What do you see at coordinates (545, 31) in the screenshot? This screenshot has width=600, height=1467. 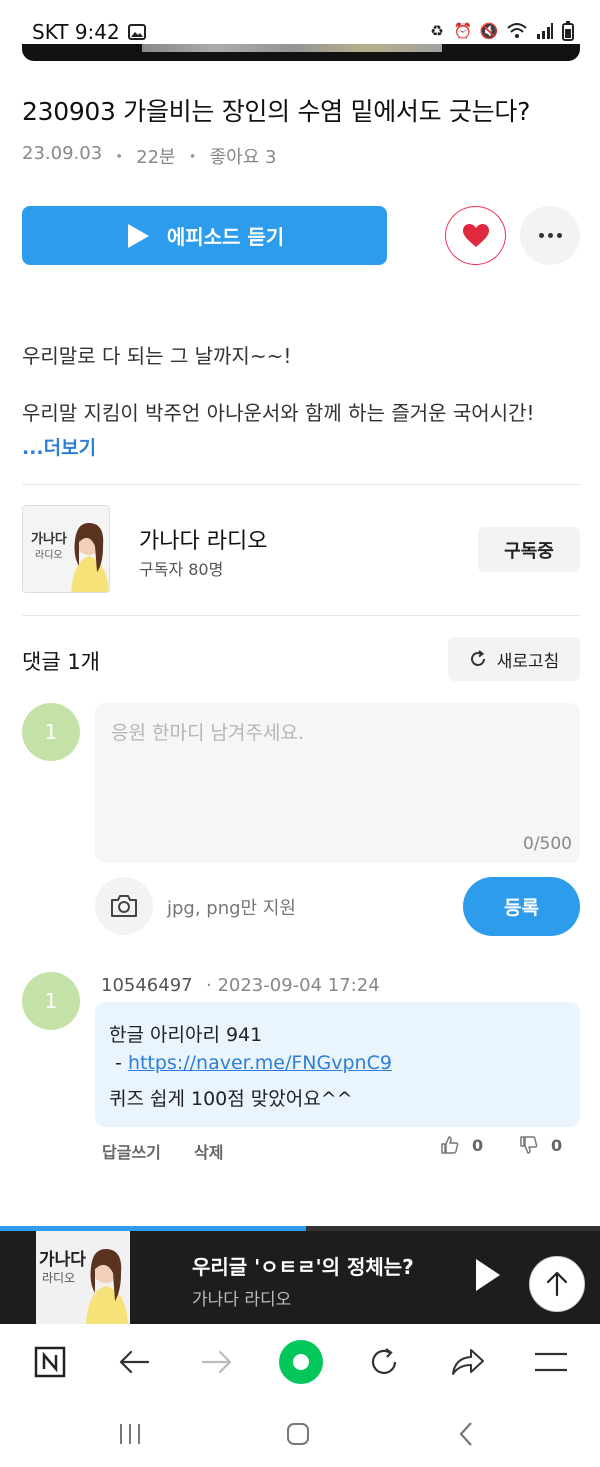 I see `signal-icon` at bounding box center [545, 31].